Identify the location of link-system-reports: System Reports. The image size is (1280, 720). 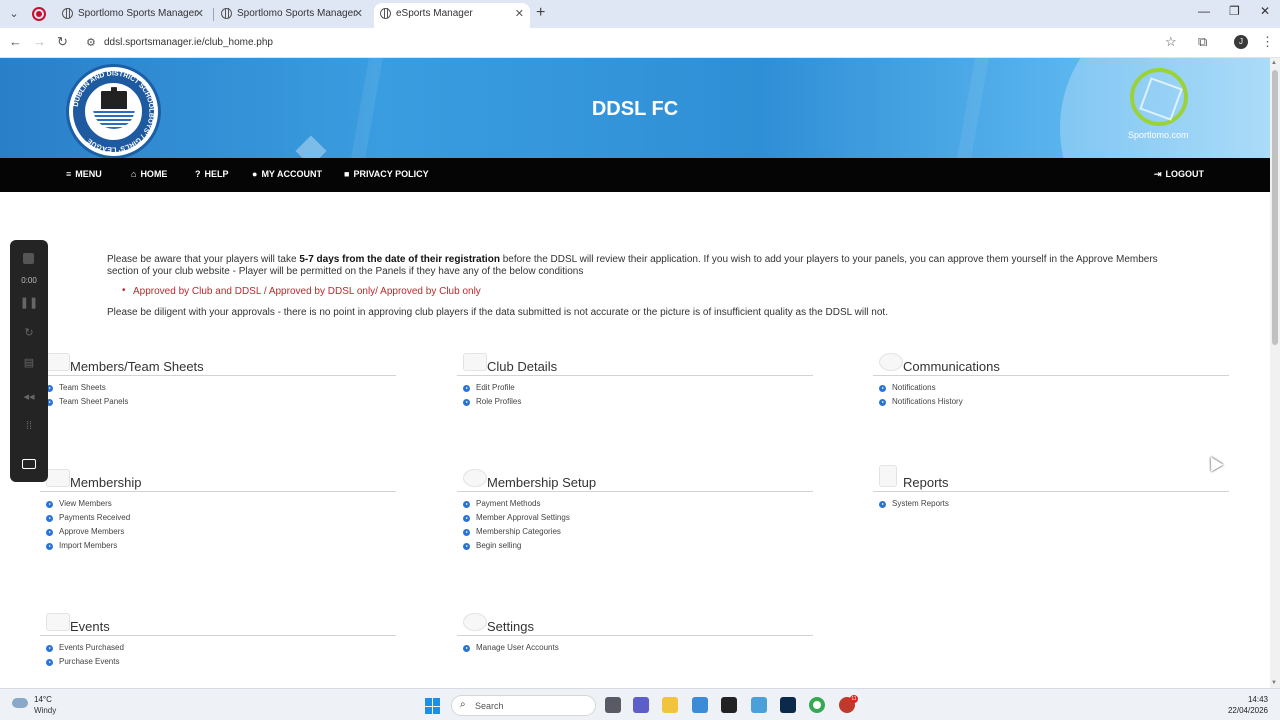
(1051, 504).